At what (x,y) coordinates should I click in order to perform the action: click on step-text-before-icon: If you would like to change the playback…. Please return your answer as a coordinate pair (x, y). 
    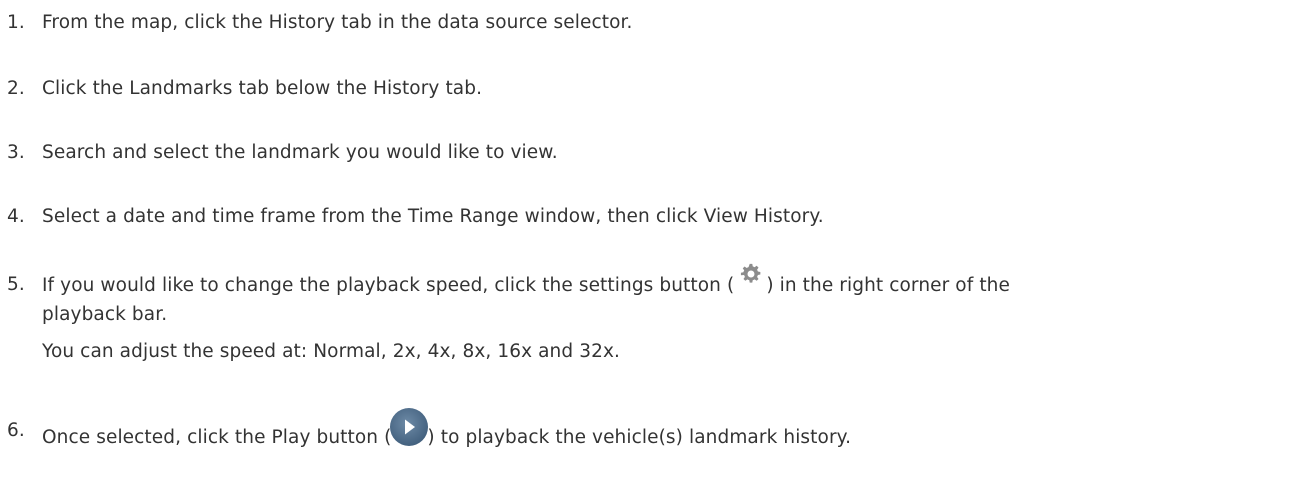
    Looking at the image, I should click on (388, 285).